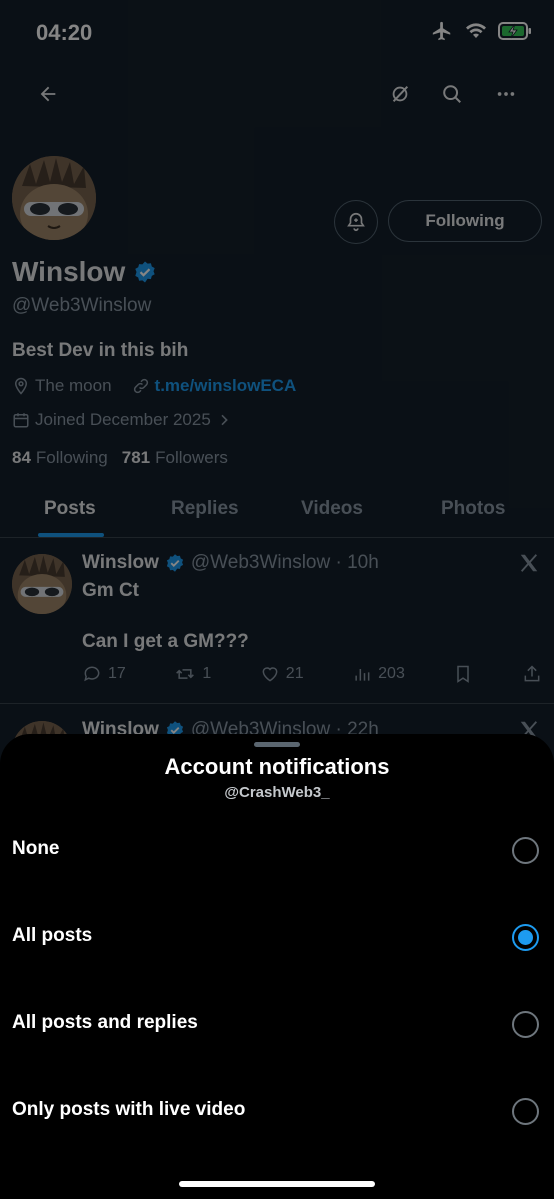 The width and height of the screenshot is (554, 1199). I want to click on option-all-posts: All posts, so click(277, 937).